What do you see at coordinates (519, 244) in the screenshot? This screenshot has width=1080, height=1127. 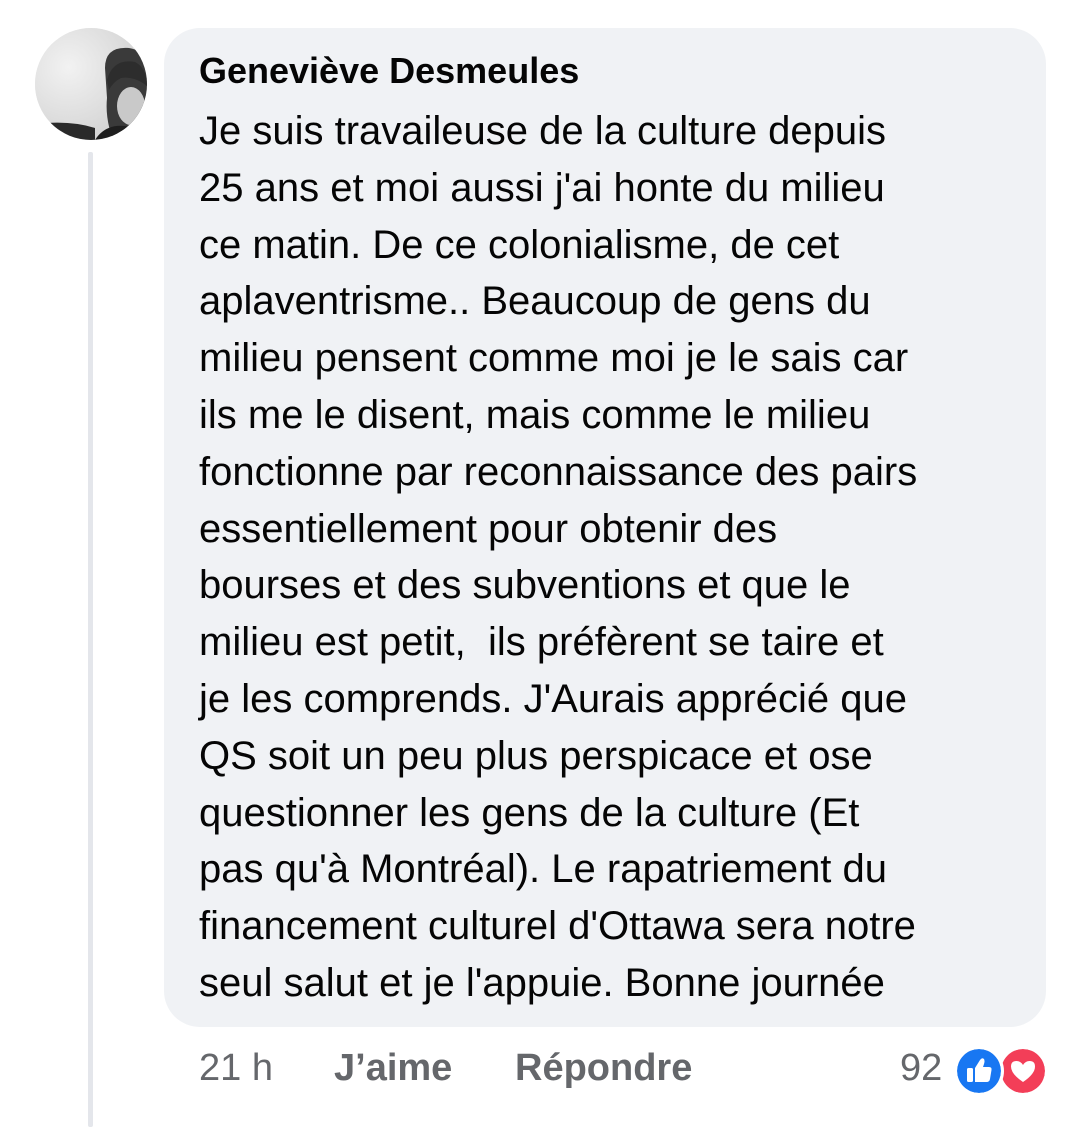 I see `comment-text-line: ce matin. De ce colonialisme, de cet` at bounding box center [519, 244].